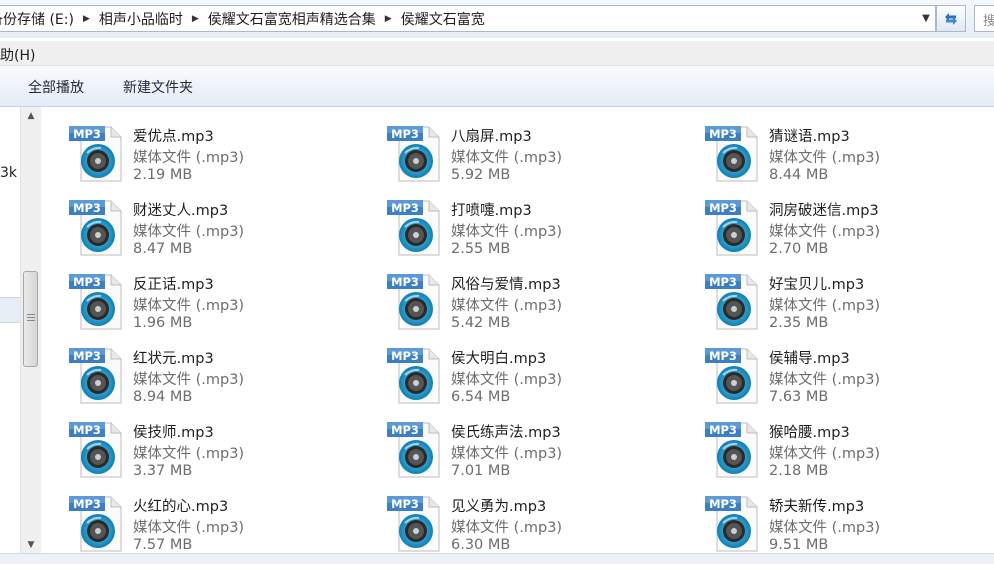 Image resolution: width=994 pixels, height=564 pixels. Describe the element at coordinates (191, 445) in the screenshot. I see `file-item: MP3 侯技师.mp3 媒体文件 (.mp3) 3.37 MB` at that location.